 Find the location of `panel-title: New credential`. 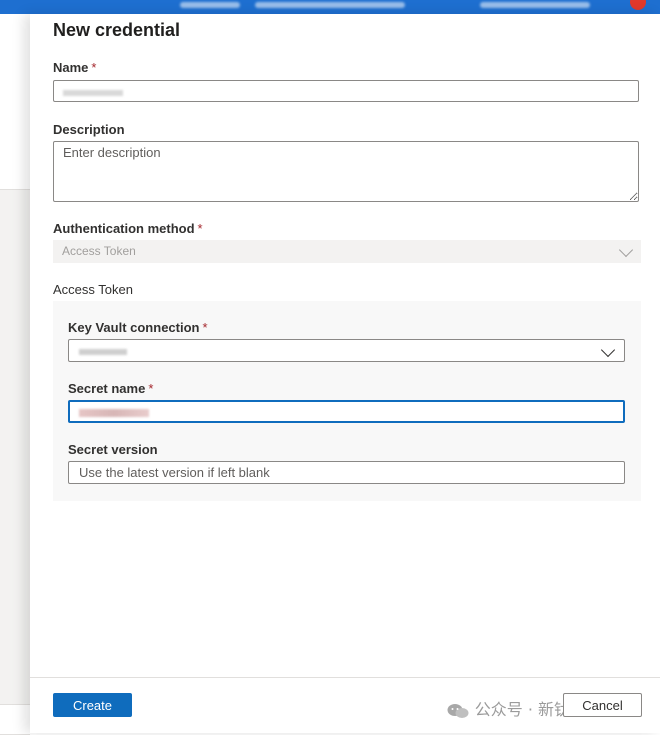

panel-title: New credential is located at coordinates (117, 30).